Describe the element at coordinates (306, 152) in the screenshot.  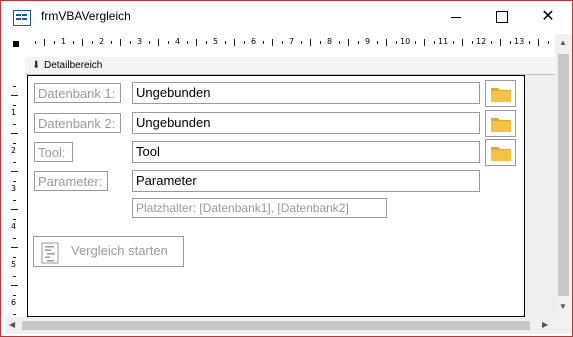
I see `field-tool: Tool` at that location.